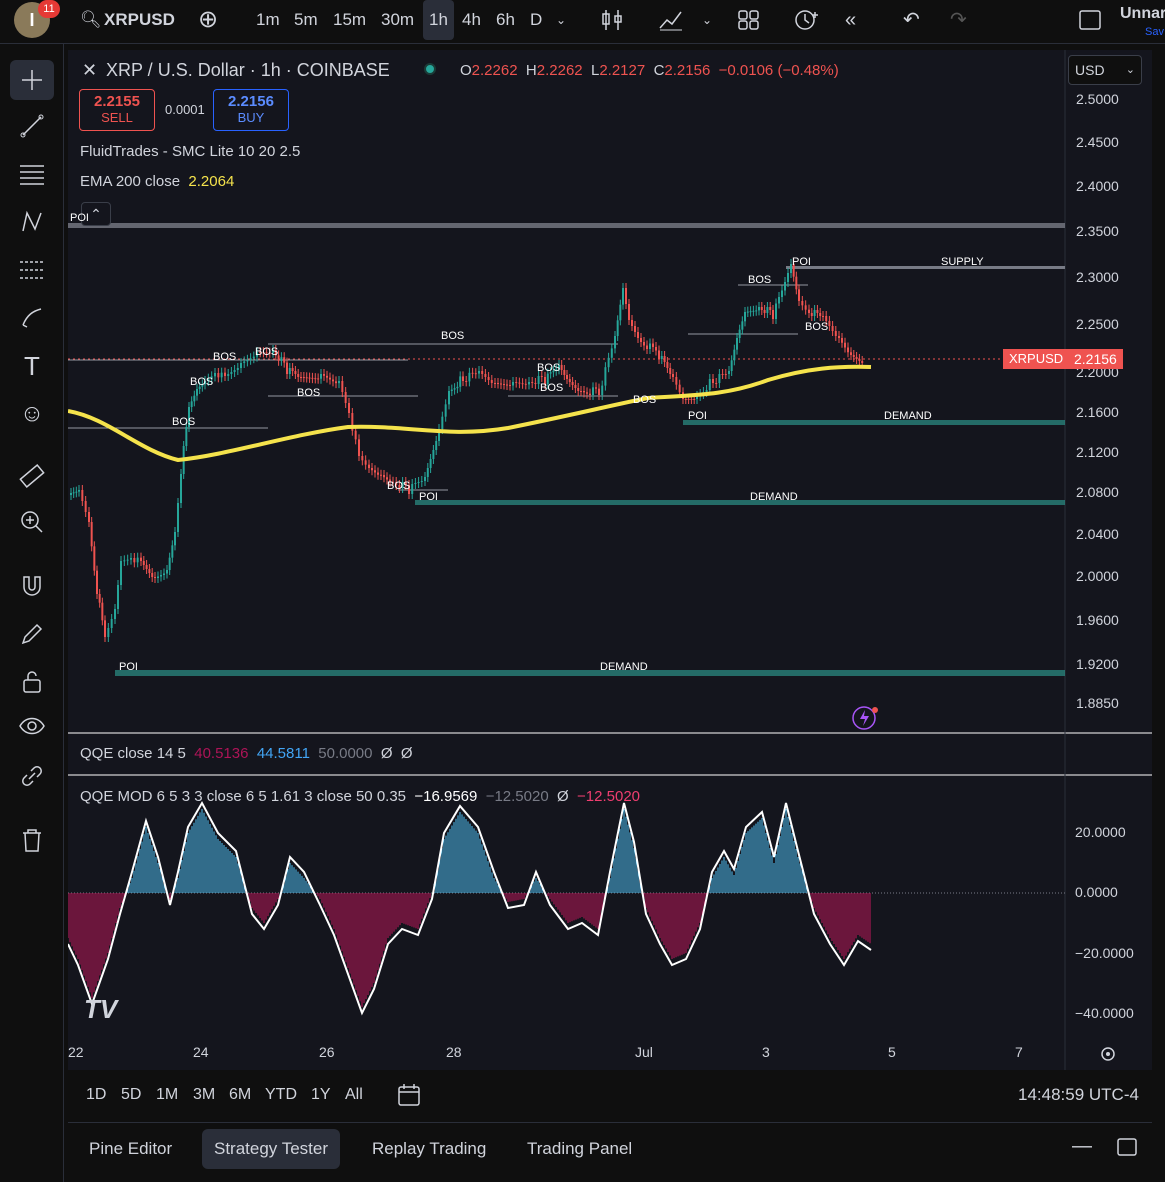 Image resolution: width=1165 pixels, height=1182 pixels. Describe the element at coordinates (610, 1095) in the screenshot. I see `range-toolbar: 1D 5D 1M 3M 6M YTD 1Y All 14:48:59 UTC-4` at that location.